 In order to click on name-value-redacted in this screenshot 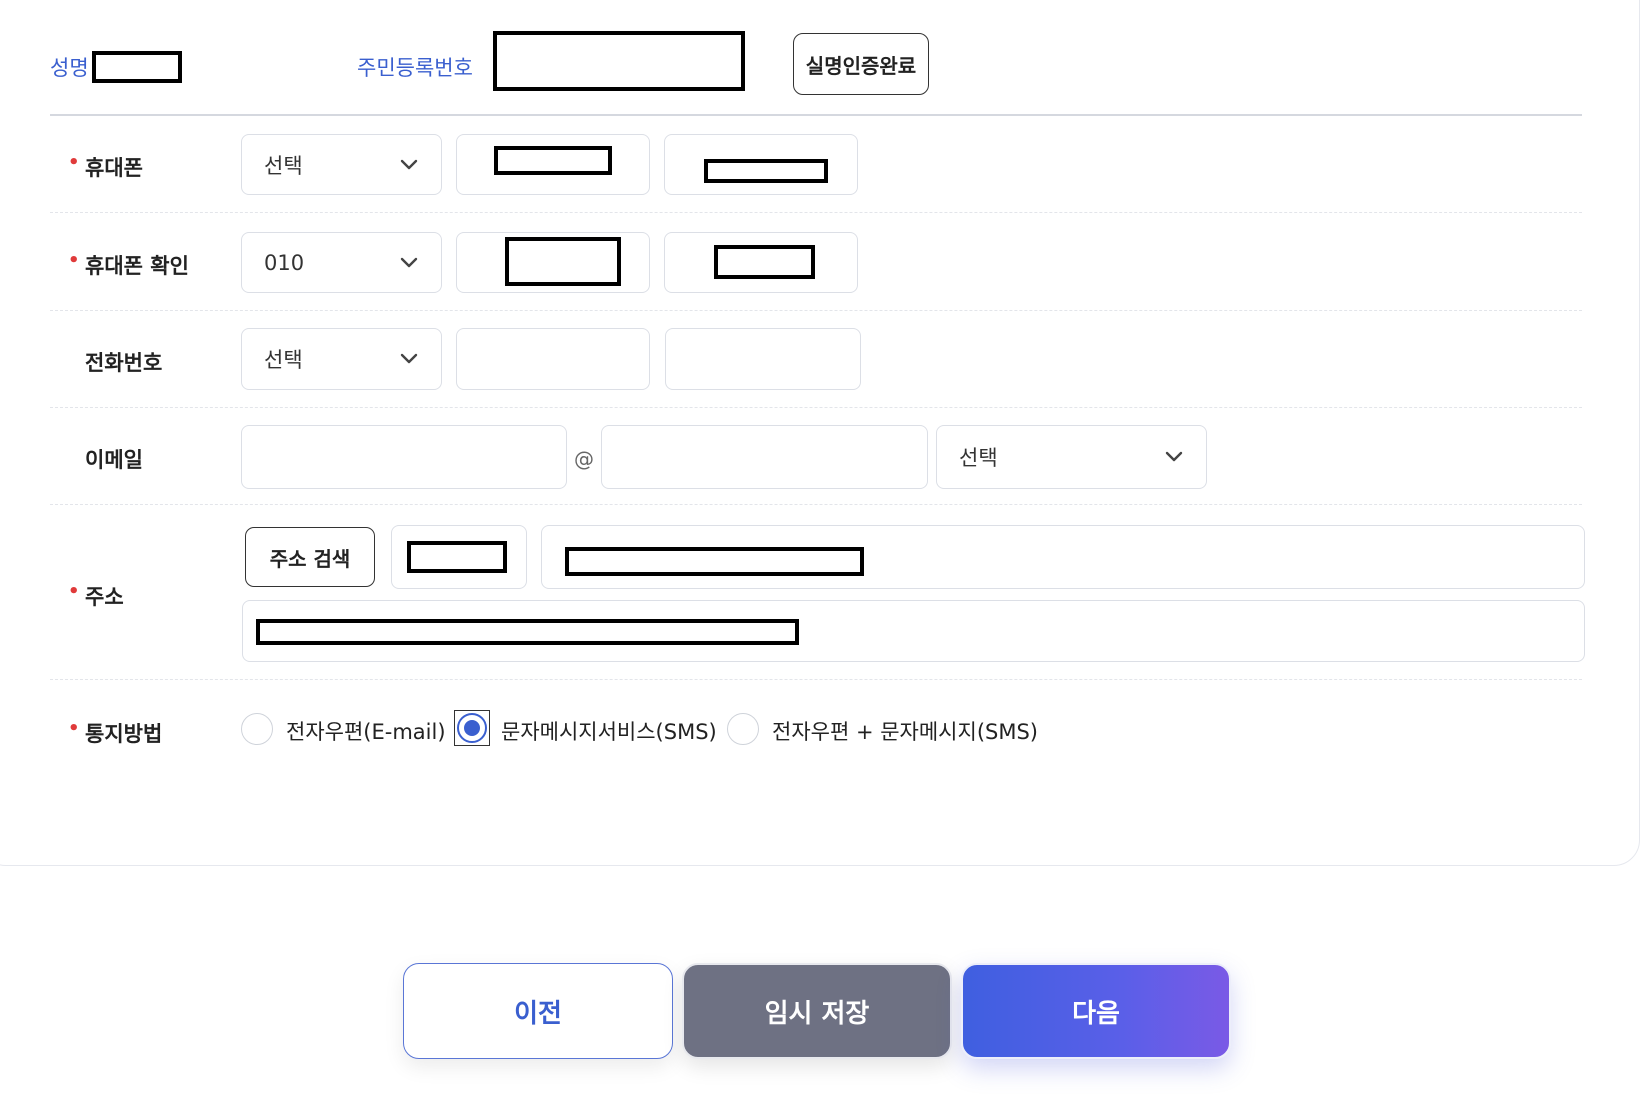, I will do `click(137, 67)`.